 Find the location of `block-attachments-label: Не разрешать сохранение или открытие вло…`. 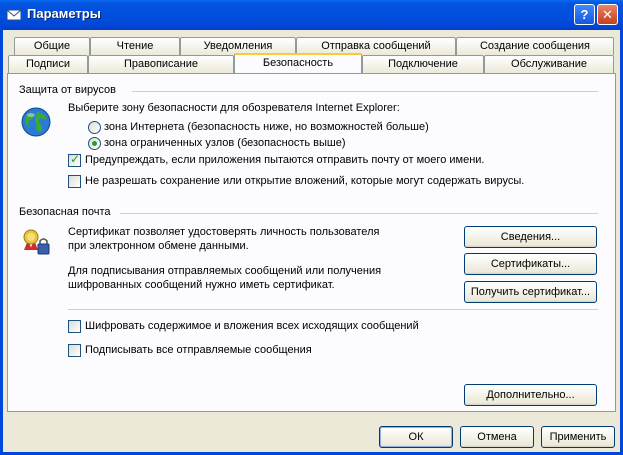

block-attachments-label: Не разрешать сохранение или открытие вло… is located at coordinates (304, 181).